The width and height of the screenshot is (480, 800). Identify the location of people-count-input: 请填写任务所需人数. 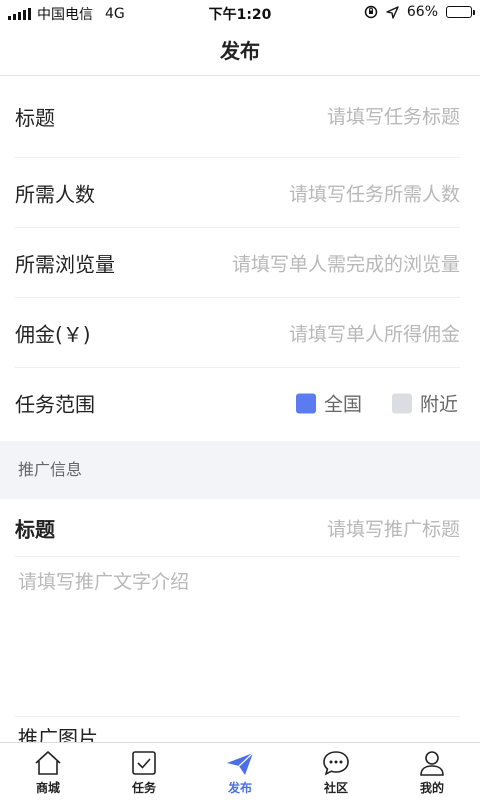
(374, 192).